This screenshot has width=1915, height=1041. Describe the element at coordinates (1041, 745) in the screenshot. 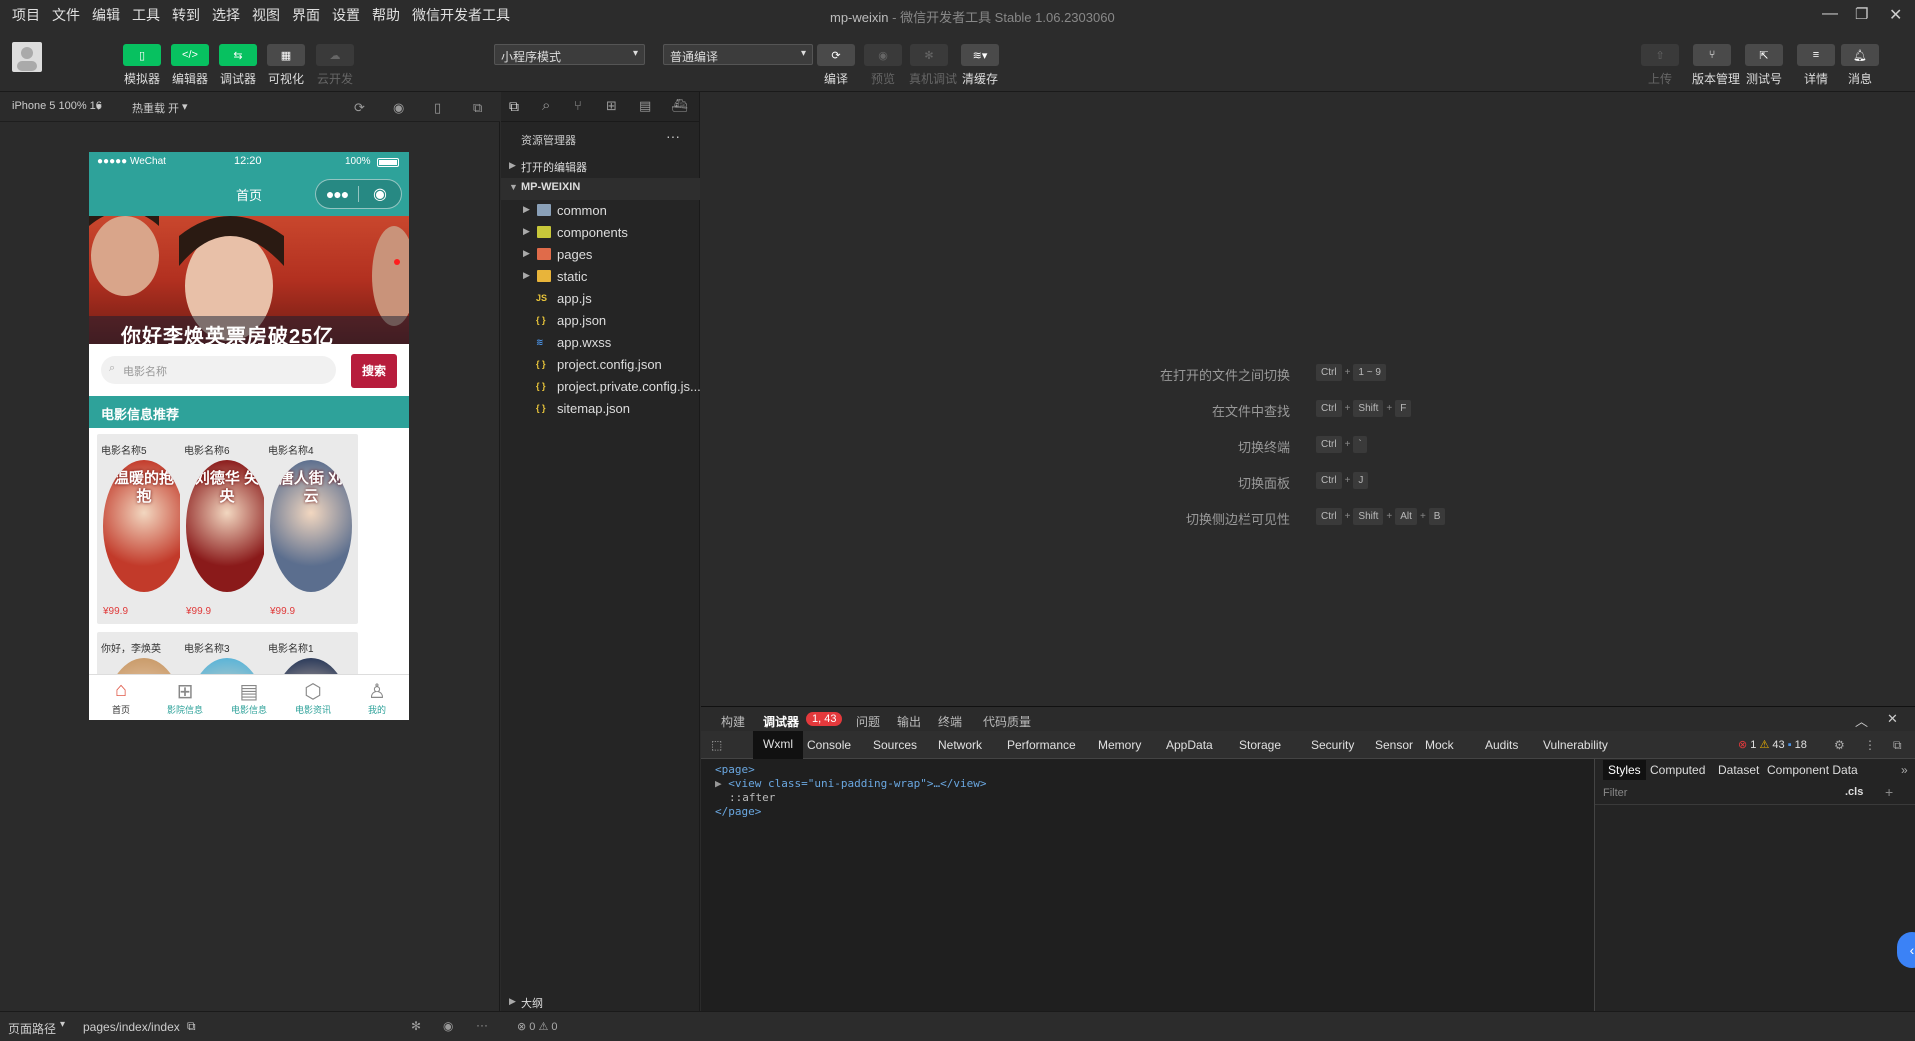

I see `devtools-tab-performance: Performance` at that location.